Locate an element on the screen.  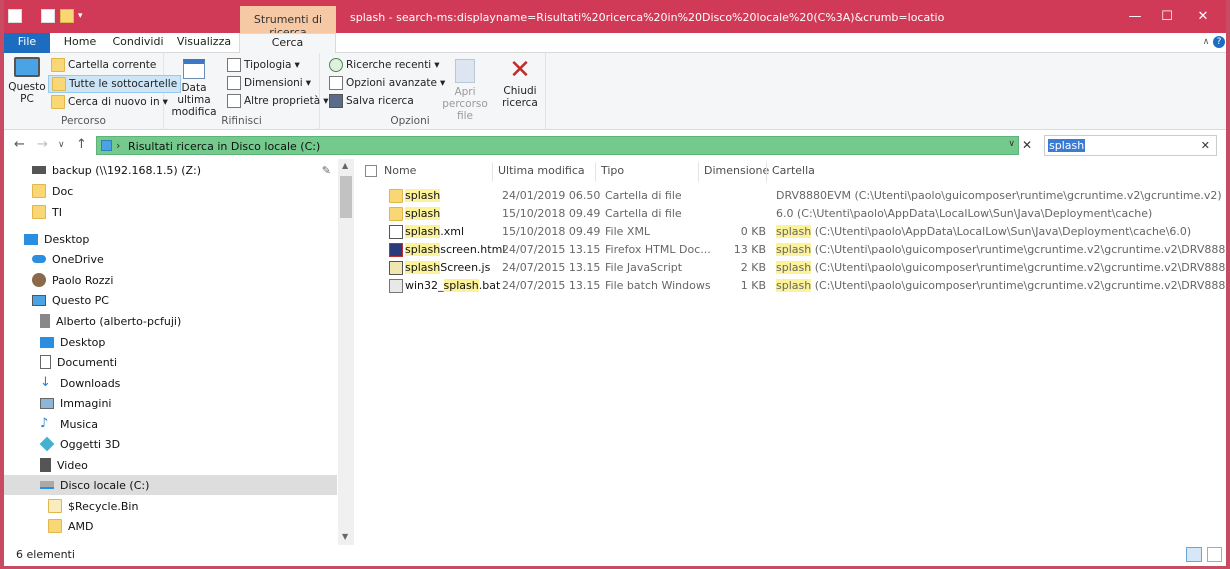
search-box: splash ✕ is located at coordinates (1130, 145).